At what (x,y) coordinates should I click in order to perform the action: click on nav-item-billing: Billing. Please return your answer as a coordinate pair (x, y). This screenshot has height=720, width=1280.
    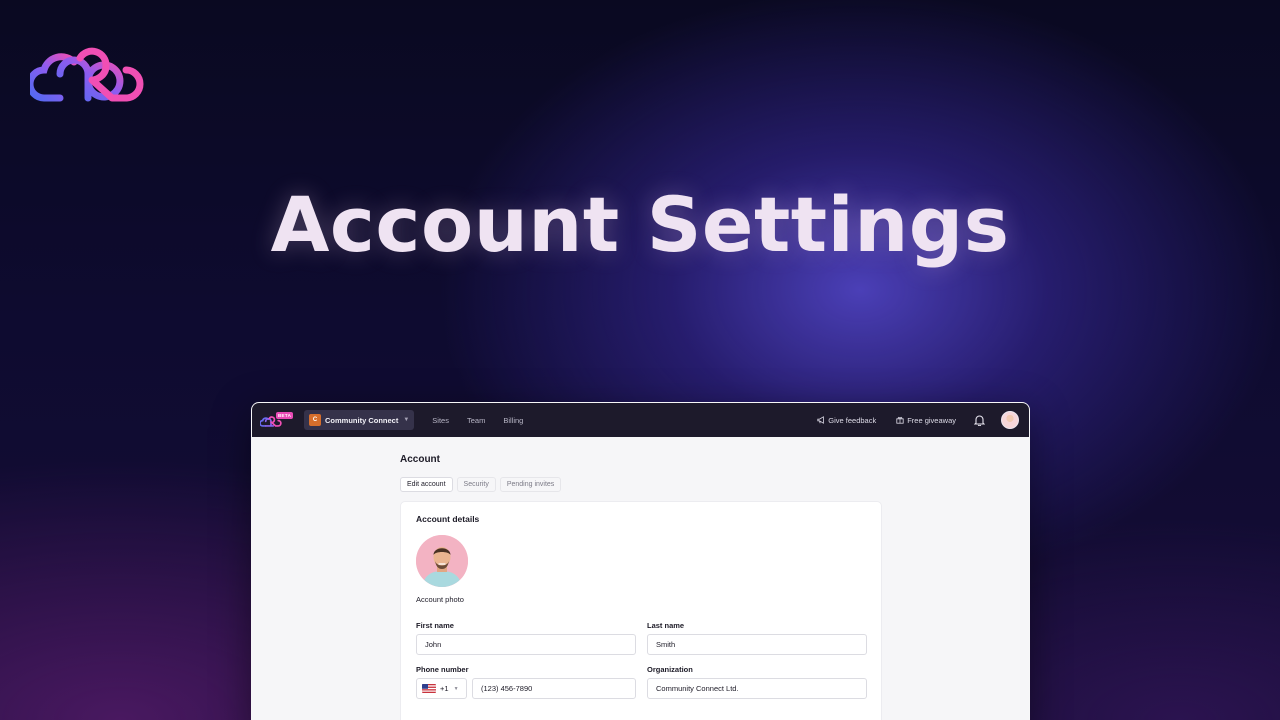
    Looking at the image, I should click on (513, 420).